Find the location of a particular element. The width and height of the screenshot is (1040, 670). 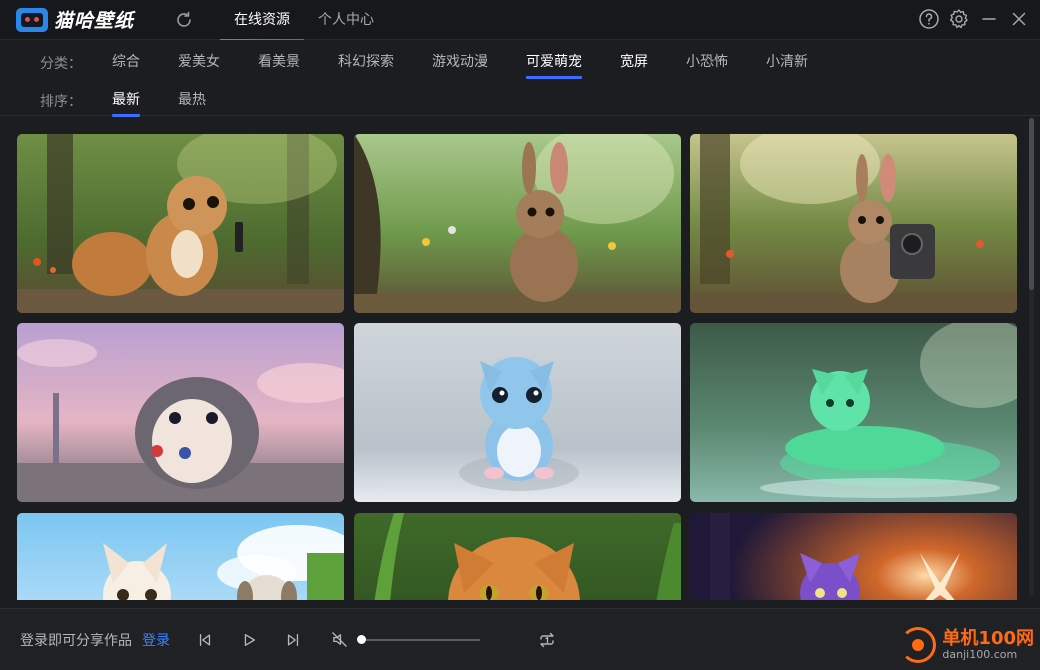

category-games-anime: 游戏动漫 is located at coordinates (460, 63).